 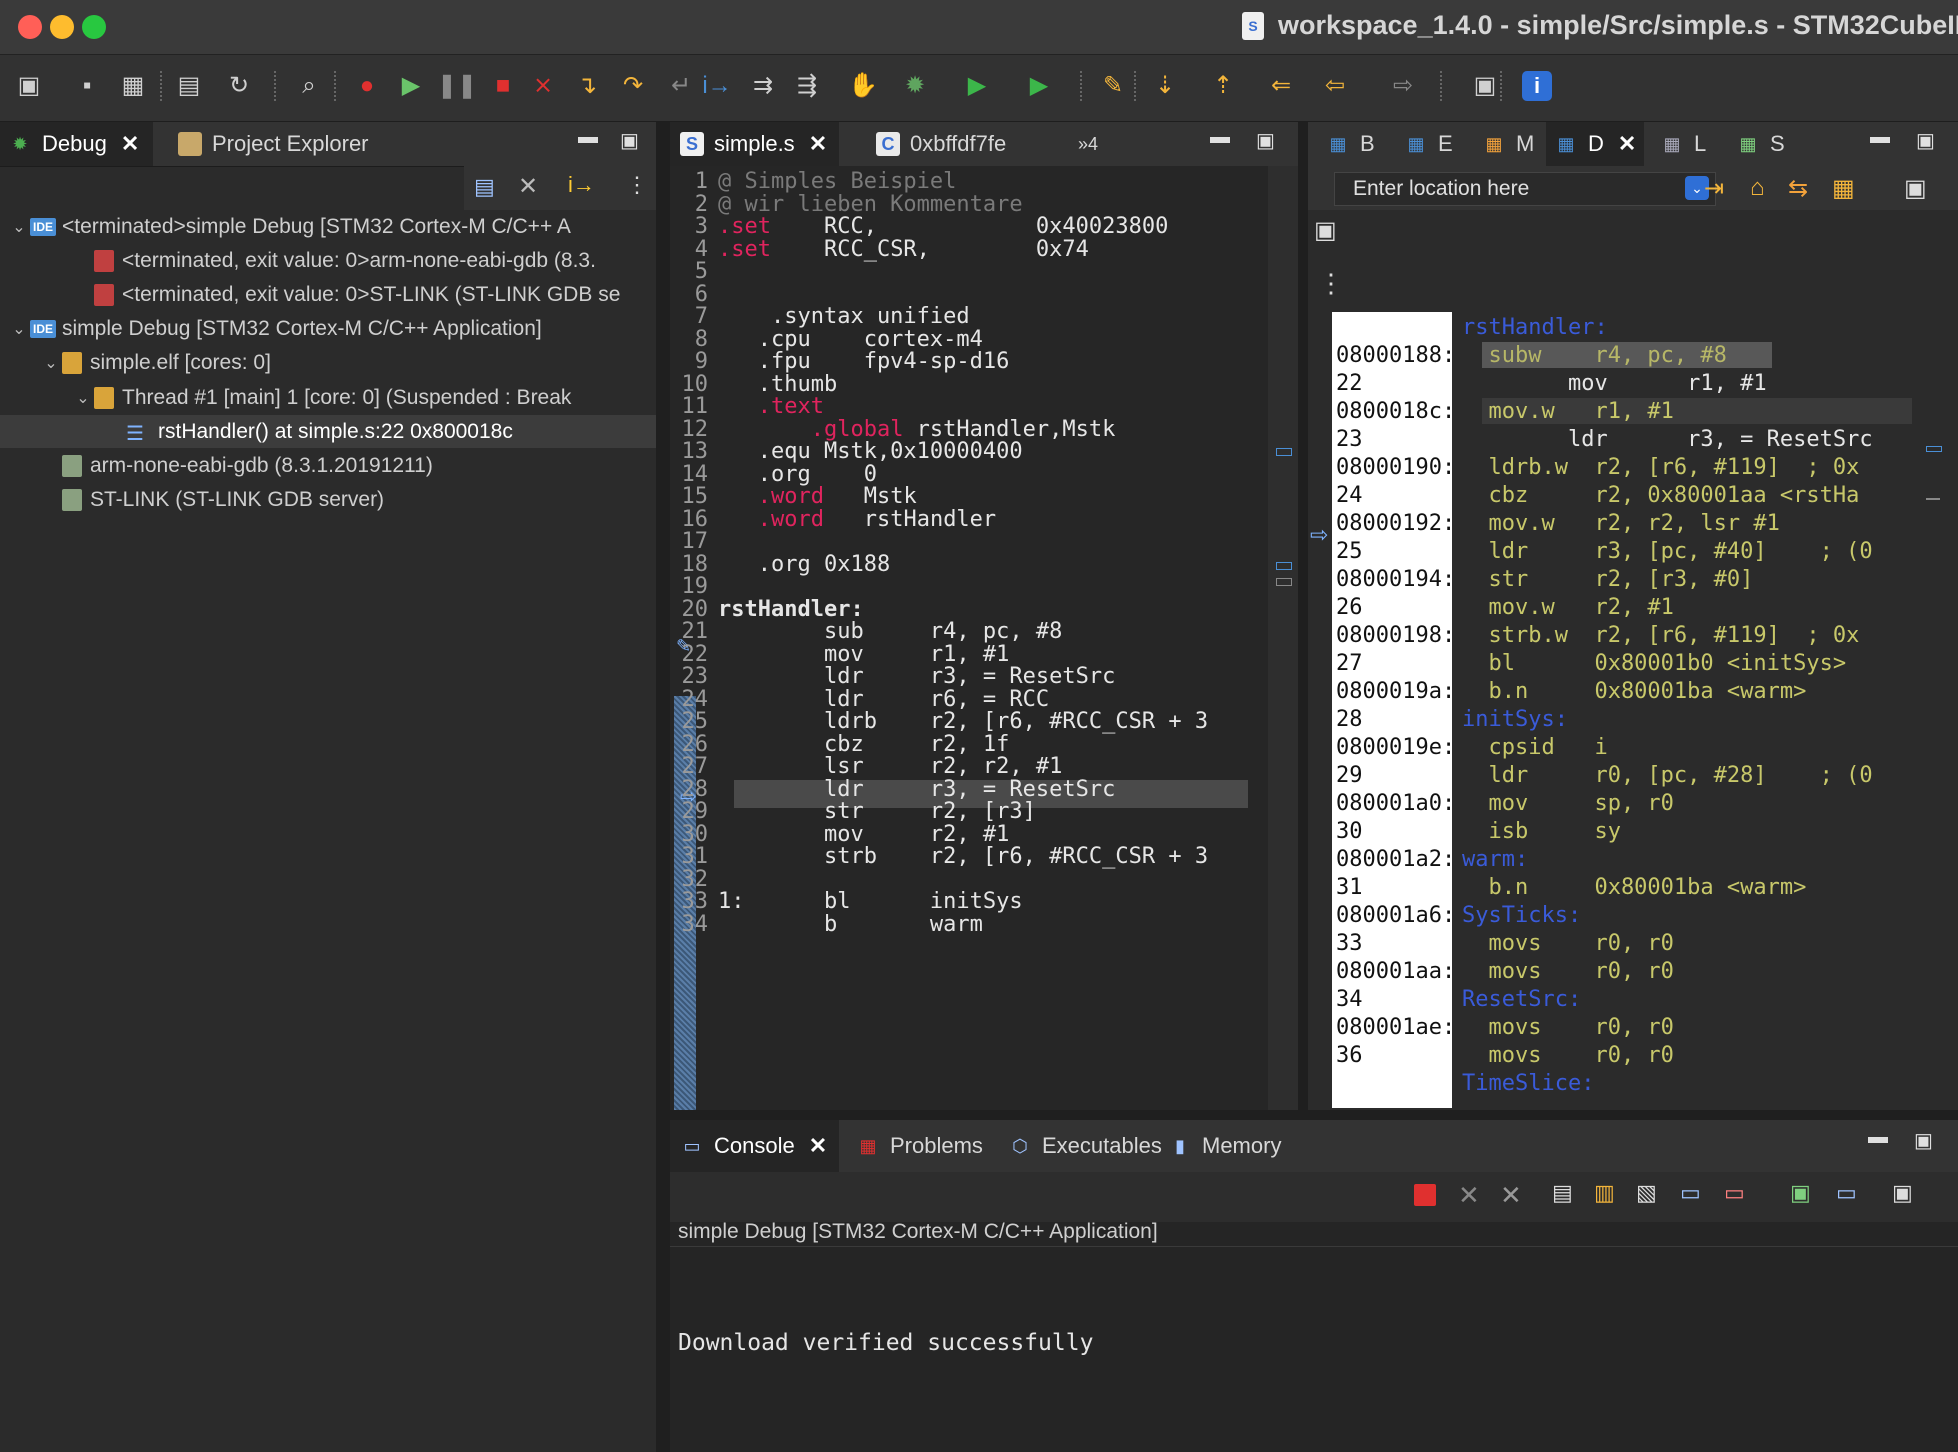 What do you see at coordinates (1165, 86) in the screenshot?
I see `next-annotation-icon: ⇣` at bounding box center [1165, 86].